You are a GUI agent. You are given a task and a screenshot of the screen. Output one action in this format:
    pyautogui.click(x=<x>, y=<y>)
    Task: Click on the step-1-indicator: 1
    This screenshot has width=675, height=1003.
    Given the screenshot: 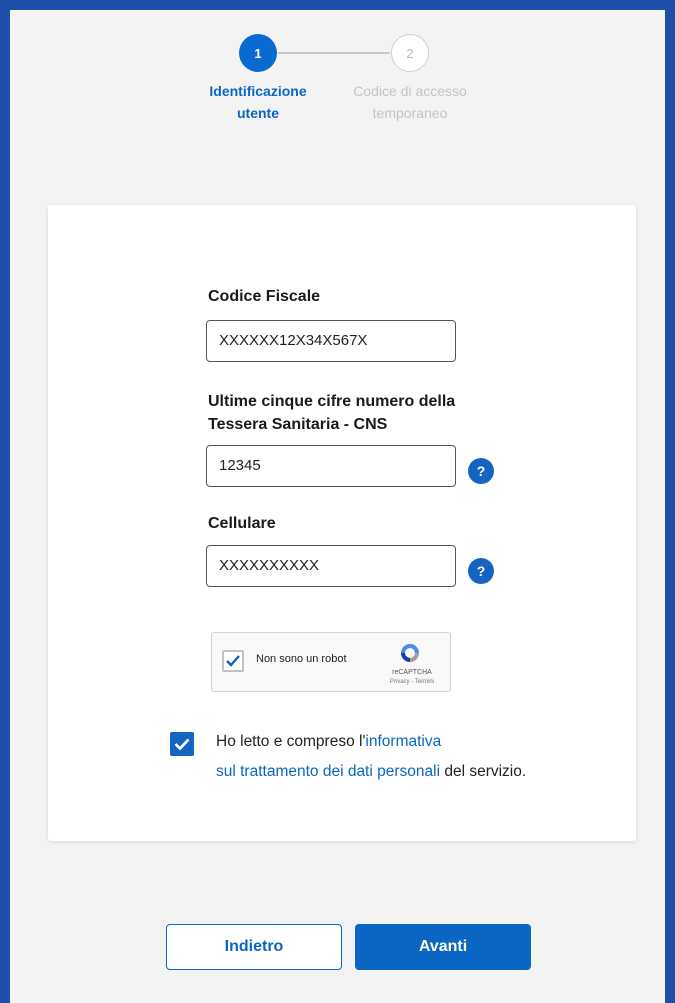 What is the action you would take?
    pyautogui.click(x=258, y=53)
    